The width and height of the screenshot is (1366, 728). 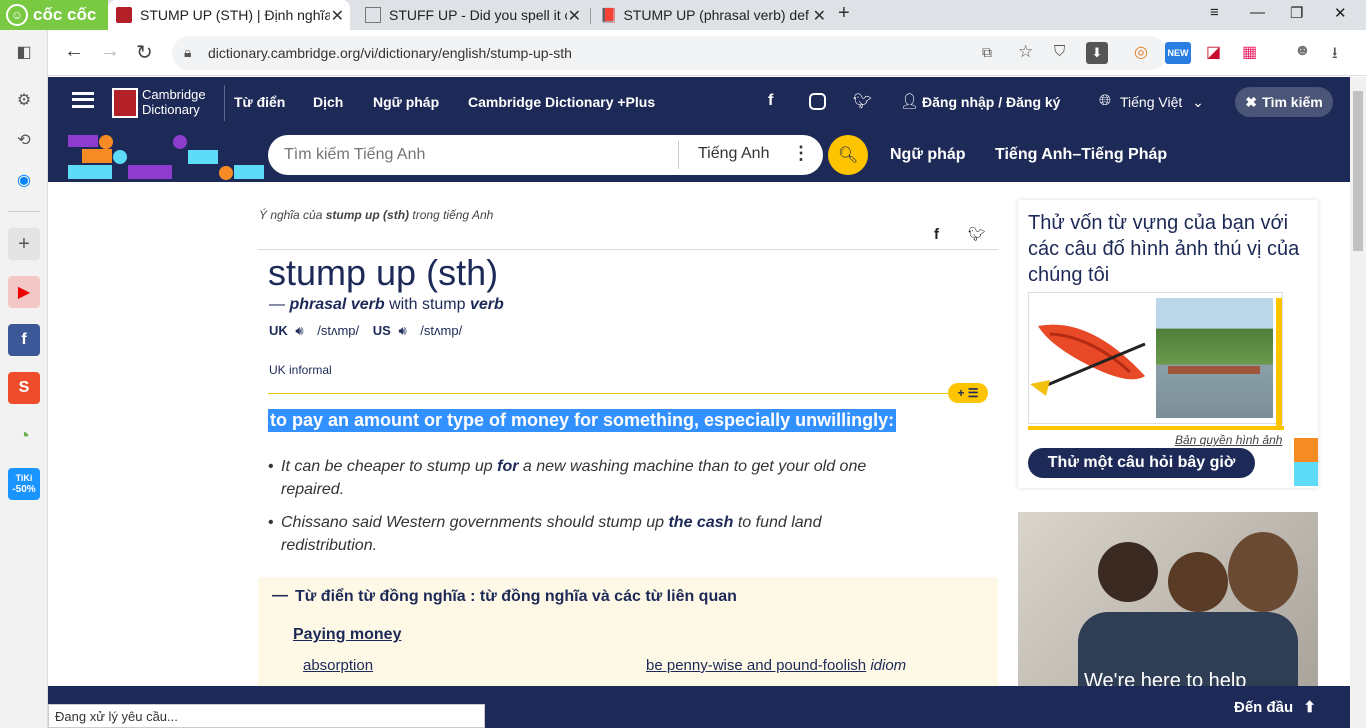 I want to click on coccoc-logo-icon: ☺, so click(x=17, y=15).